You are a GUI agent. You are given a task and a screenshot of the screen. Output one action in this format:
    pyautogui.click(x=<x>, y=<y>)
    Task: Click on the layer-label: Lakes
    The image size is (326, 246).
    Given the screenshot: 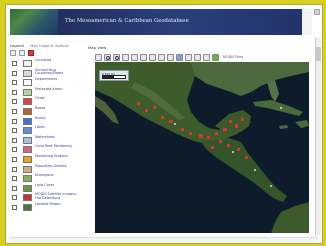 What is the action you would take?
    pyautogui.click(x=58, y=128)
    